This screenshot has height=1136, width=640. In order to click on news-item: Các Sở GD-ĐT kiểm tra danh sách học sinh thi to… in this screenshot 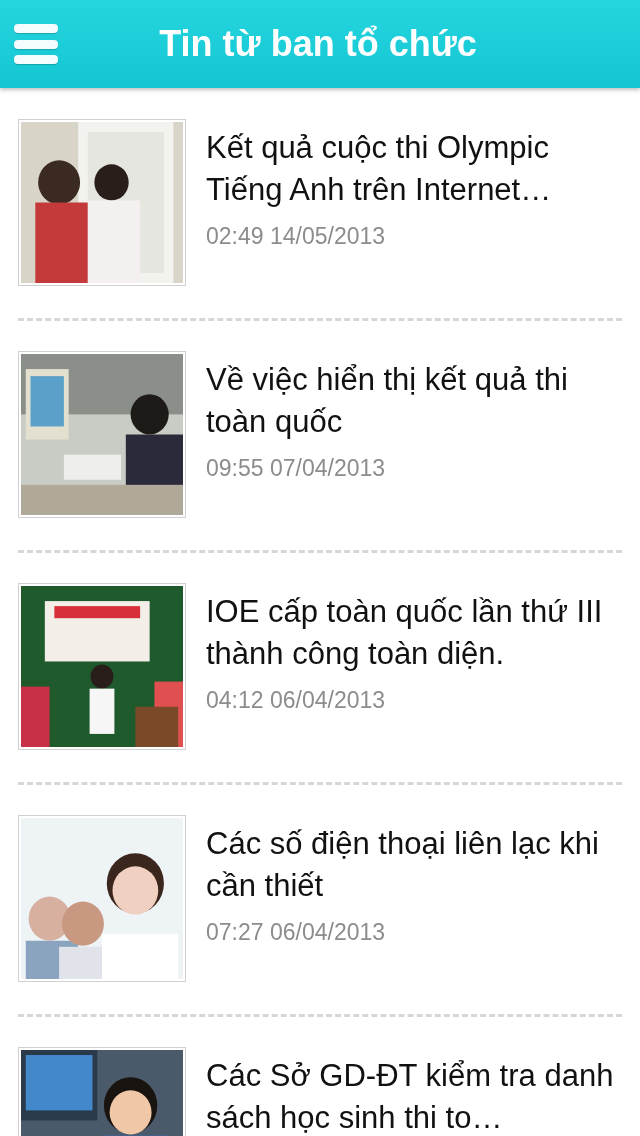, I will do `click(320, 1091)`.